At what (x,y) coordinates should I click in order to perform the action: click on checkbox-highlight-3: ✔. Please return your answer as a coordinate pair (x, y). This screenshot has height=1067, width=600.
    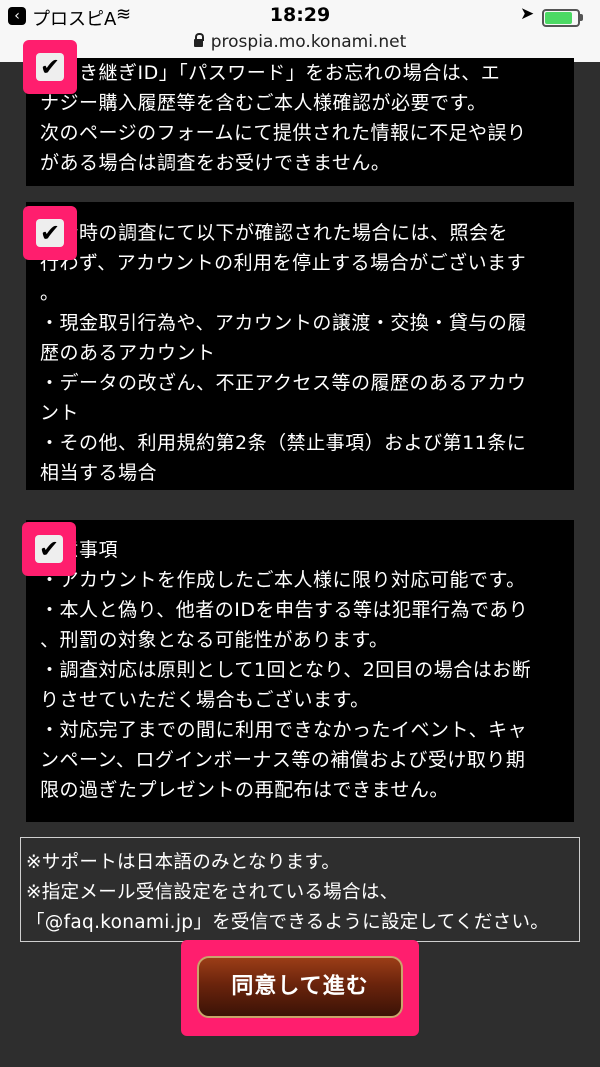
    Looking at the image, I should click on (49, 549).